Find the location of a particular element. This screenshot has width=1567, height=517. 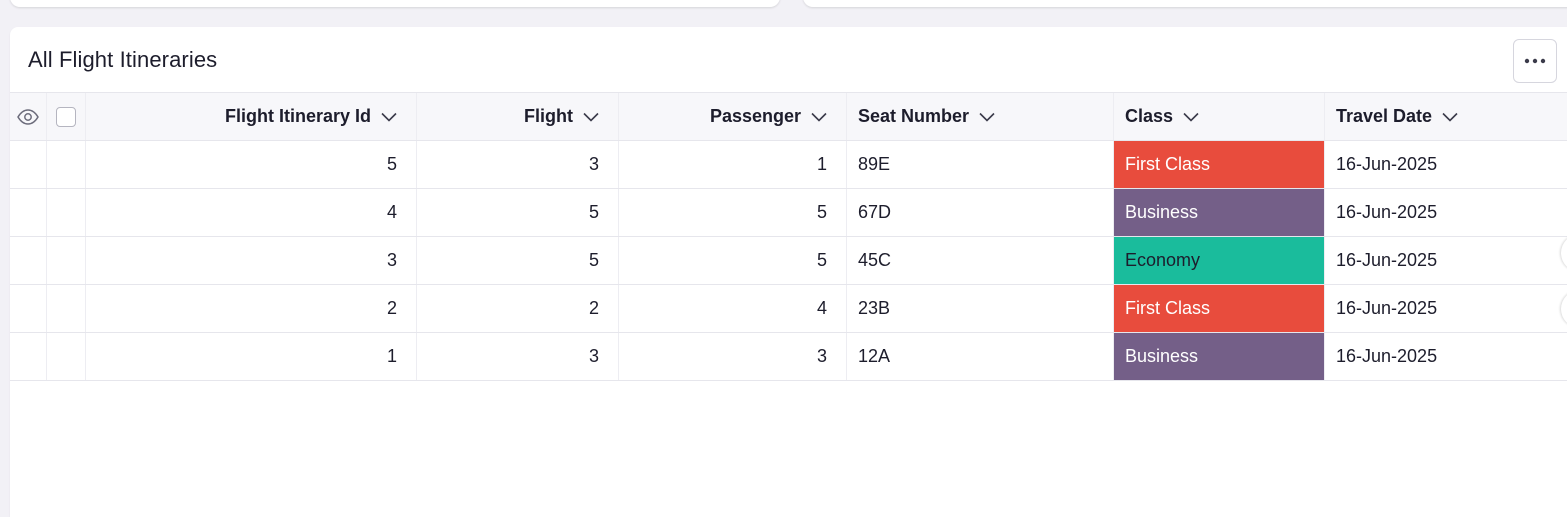

header-travel-date: Travel Date is located at coordinates (1446, 116).